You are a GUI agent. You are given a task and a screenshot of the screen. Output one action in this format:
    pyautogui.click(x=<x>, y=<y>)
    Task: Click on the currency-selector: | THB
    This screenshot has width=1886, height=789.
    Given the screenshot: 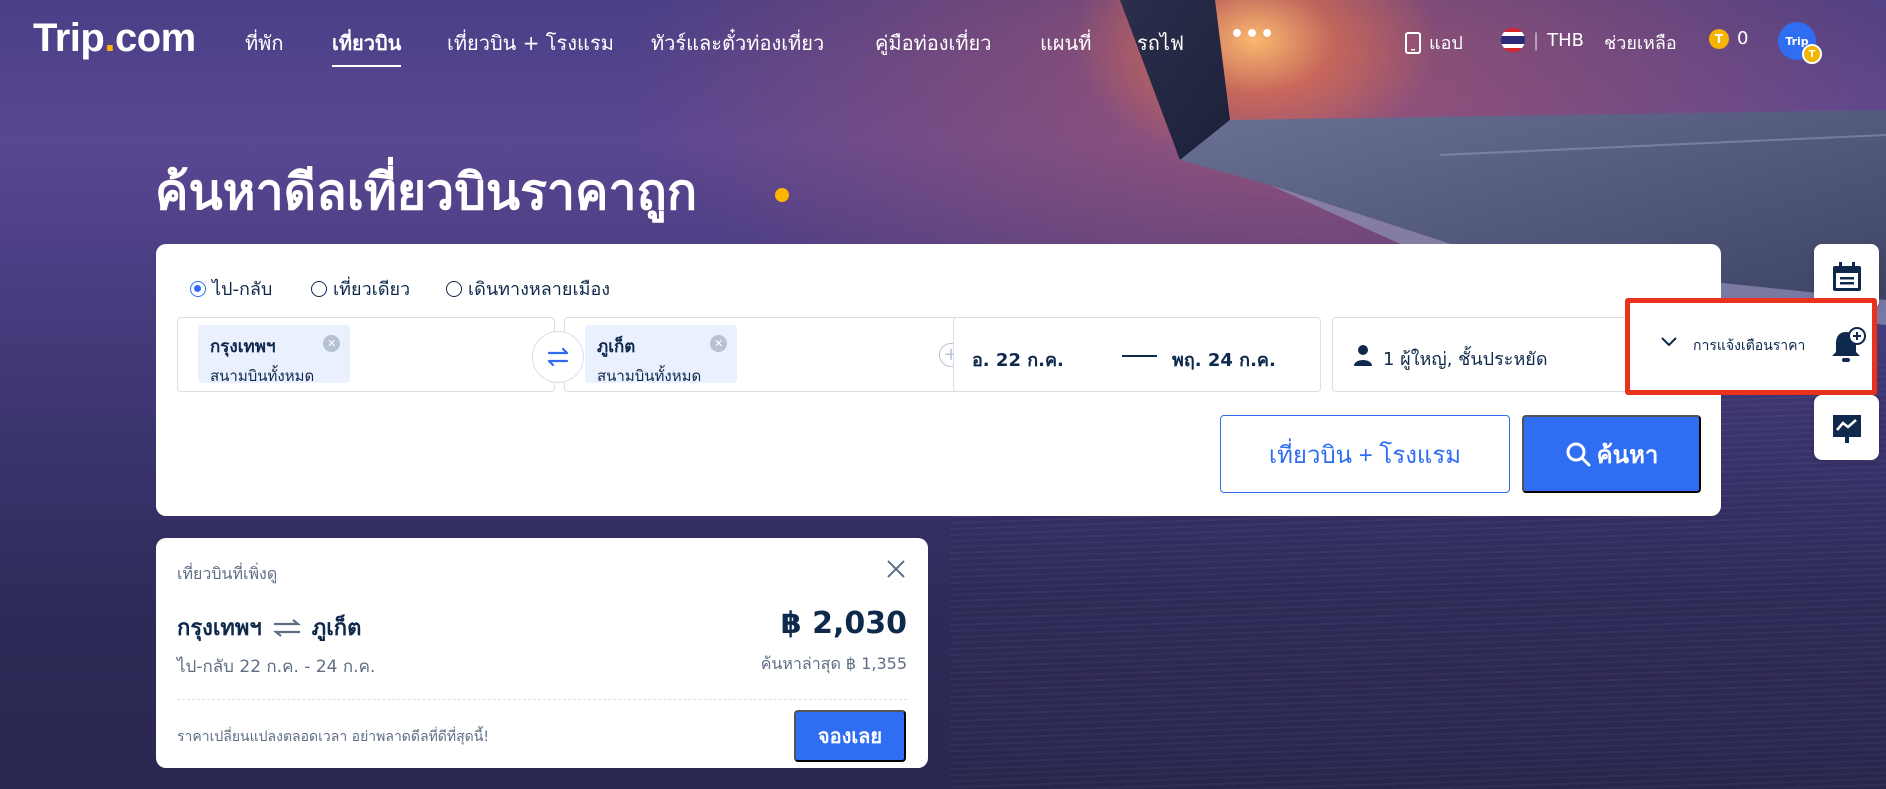 What is the action you would take?
    pyautogui.click(x=1542, y=40)
    